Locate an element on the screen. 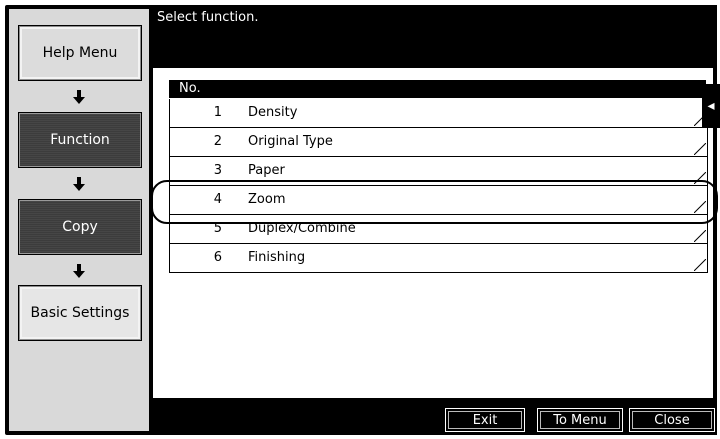  list-item-original-type: 2 Original Type is located at coordinates (438, 142).